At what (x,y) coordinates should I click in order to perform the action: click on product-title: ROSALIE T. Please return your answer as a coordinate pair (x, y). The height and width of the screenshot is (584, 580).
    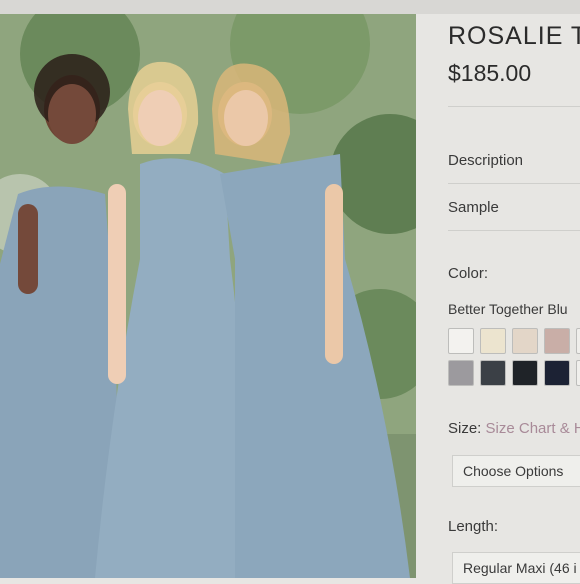
    Looking at the image, I should click on (514, 36).